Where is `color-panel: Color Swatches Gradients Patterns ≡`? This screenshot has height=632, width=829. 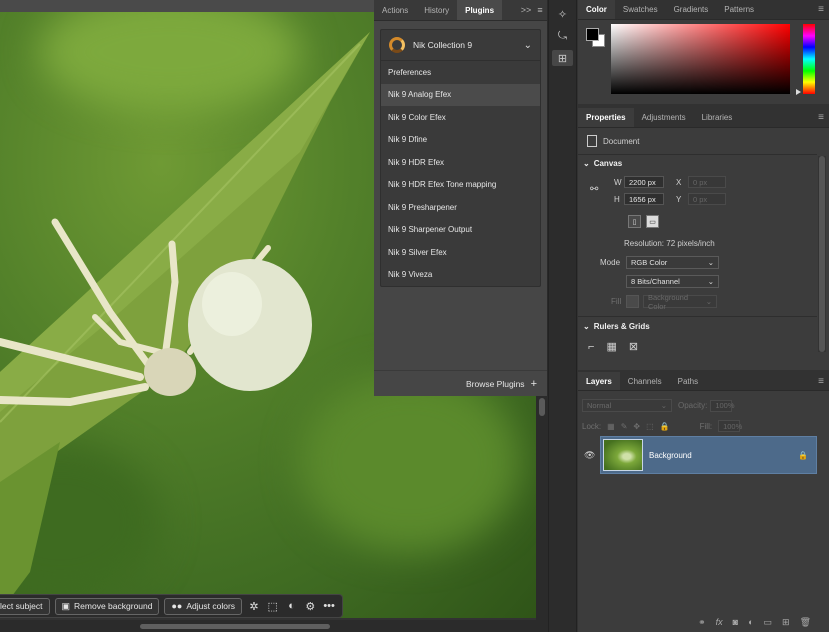
color-panel: Color Swatches Gradients Patterns ≡ is located at coordinates (703, 52).